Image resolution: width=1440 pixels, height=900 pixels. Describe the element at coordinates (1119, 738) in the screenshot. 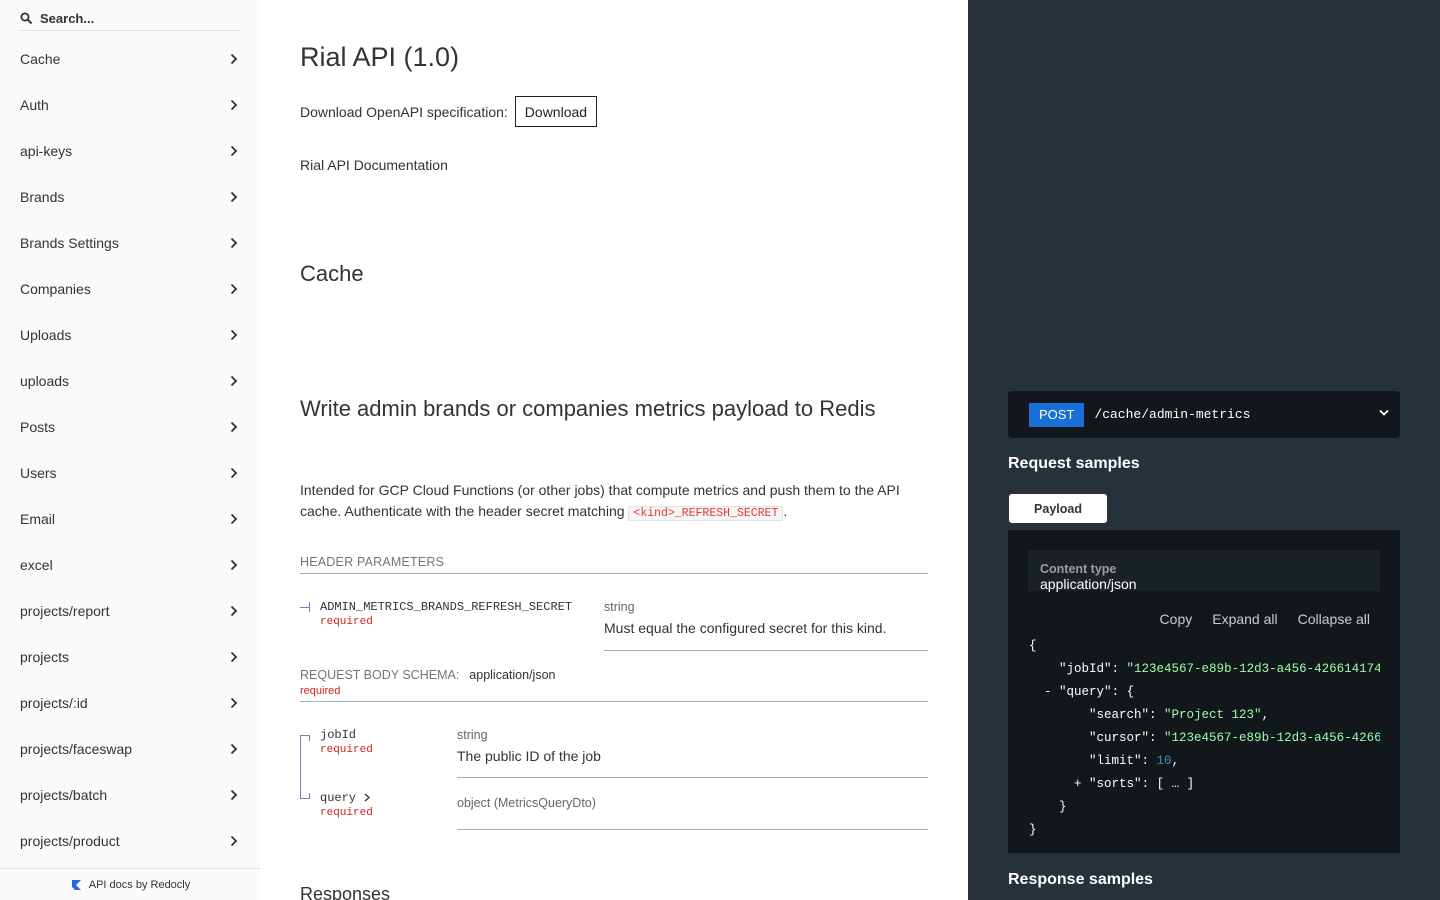

I see `json-key: "cursor"` at that location.